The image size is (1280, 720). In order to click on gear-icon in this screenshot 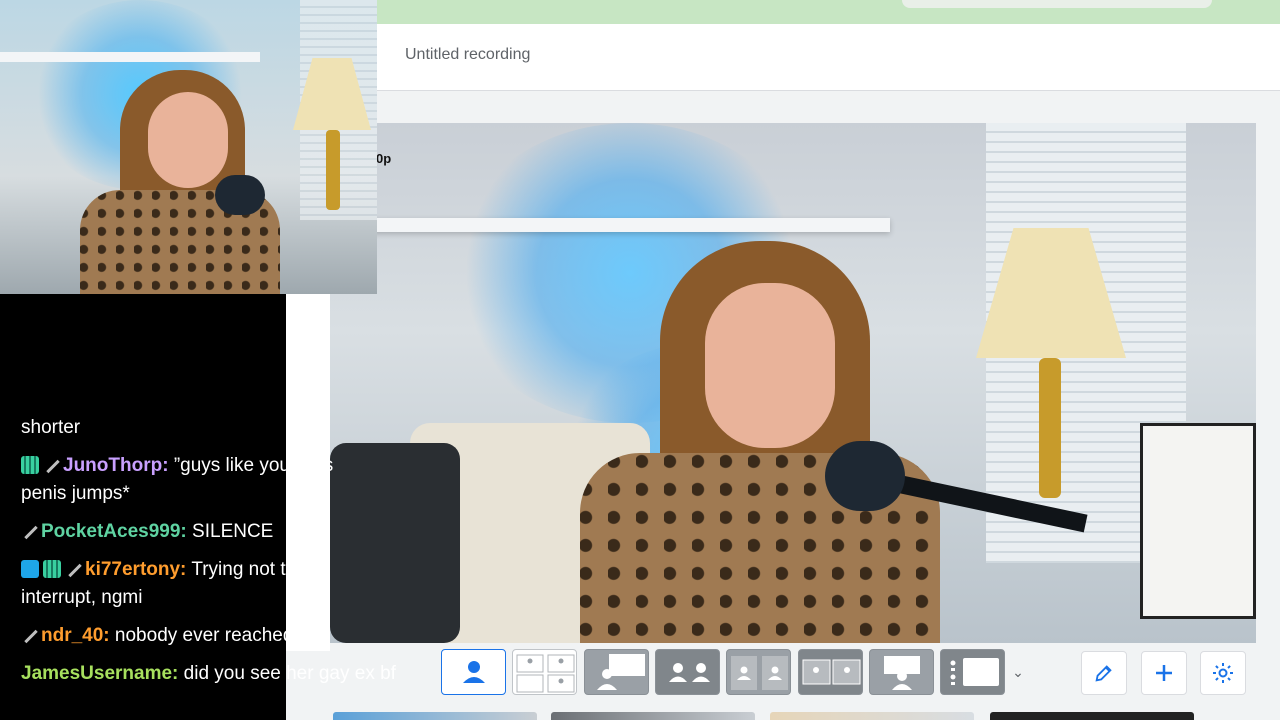, I will do `click(1223, 673)`.